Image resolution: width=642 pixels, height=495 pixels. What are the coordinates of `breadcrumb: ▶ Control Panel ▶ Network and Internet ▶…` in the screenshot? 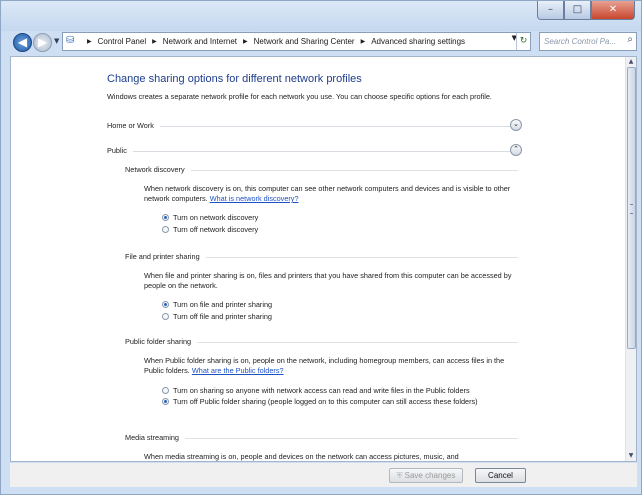 It's located at (273, 41).